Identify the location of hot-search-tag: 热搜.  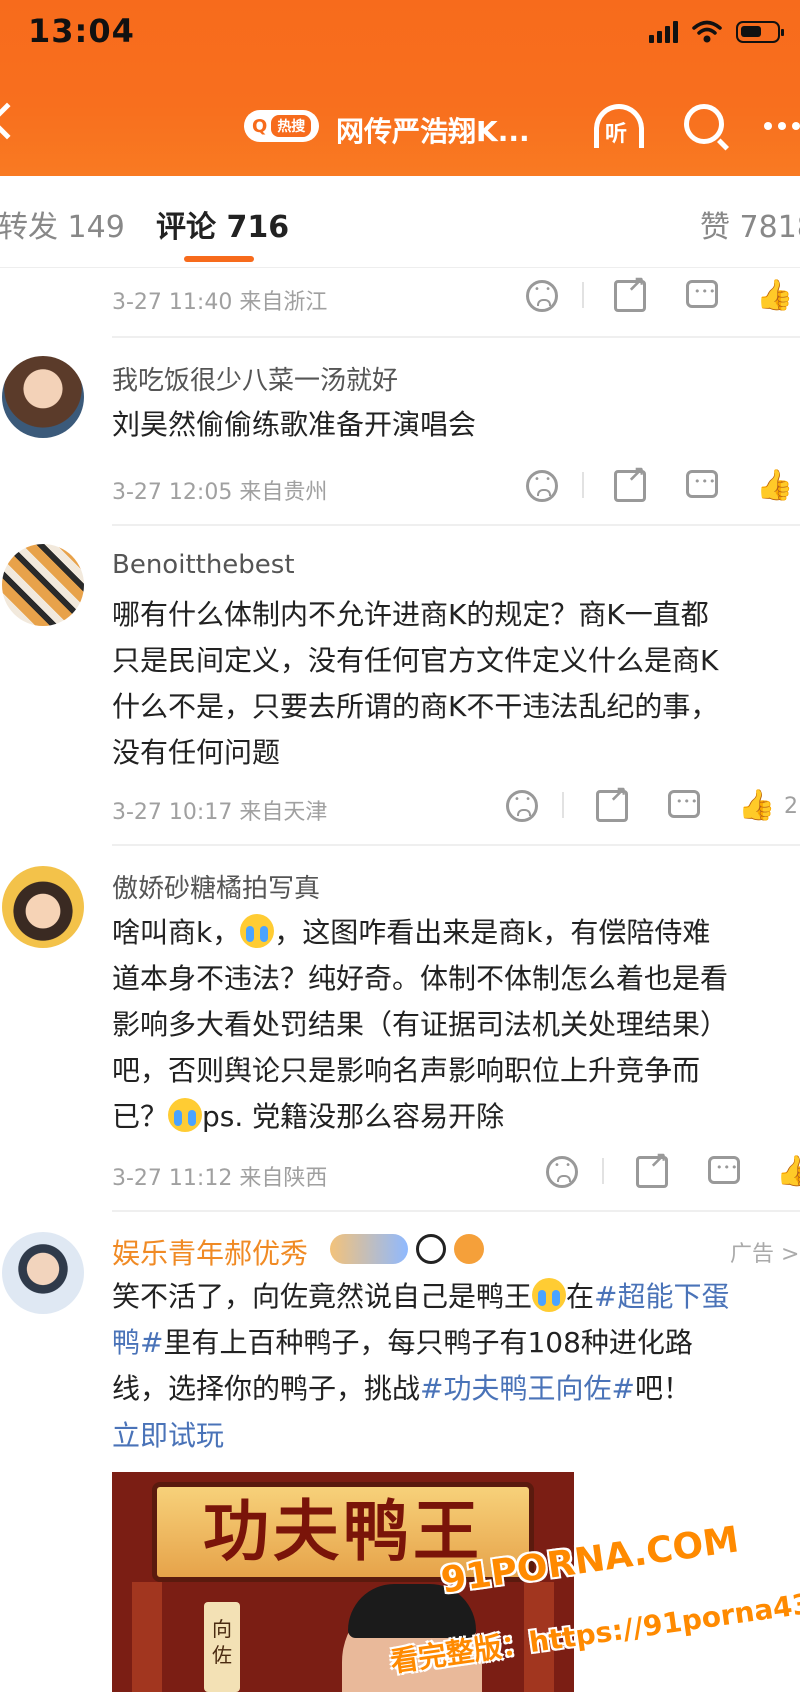
(291, 126).